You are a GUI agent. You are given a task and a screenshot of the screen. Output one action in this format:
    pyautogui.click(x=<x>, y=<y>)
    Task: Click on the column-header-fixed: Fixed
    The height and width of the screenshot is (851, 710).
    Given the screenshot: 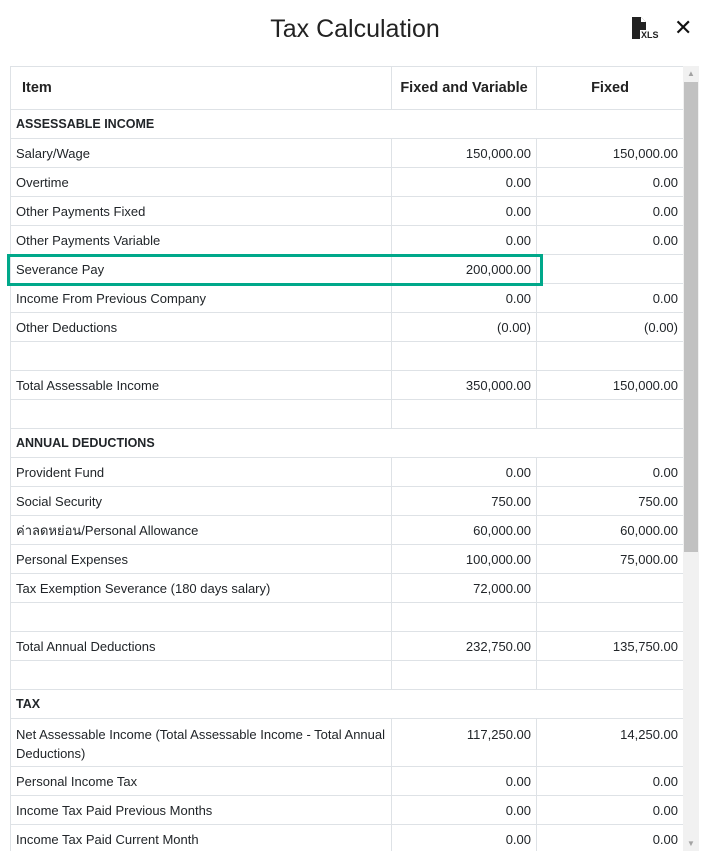 What is the action you would take?
    pyautogui.click(x=609, y=88)
    